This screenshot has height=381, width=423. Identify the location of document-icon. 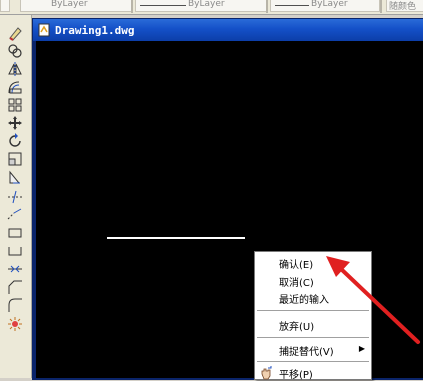
(44, 30).